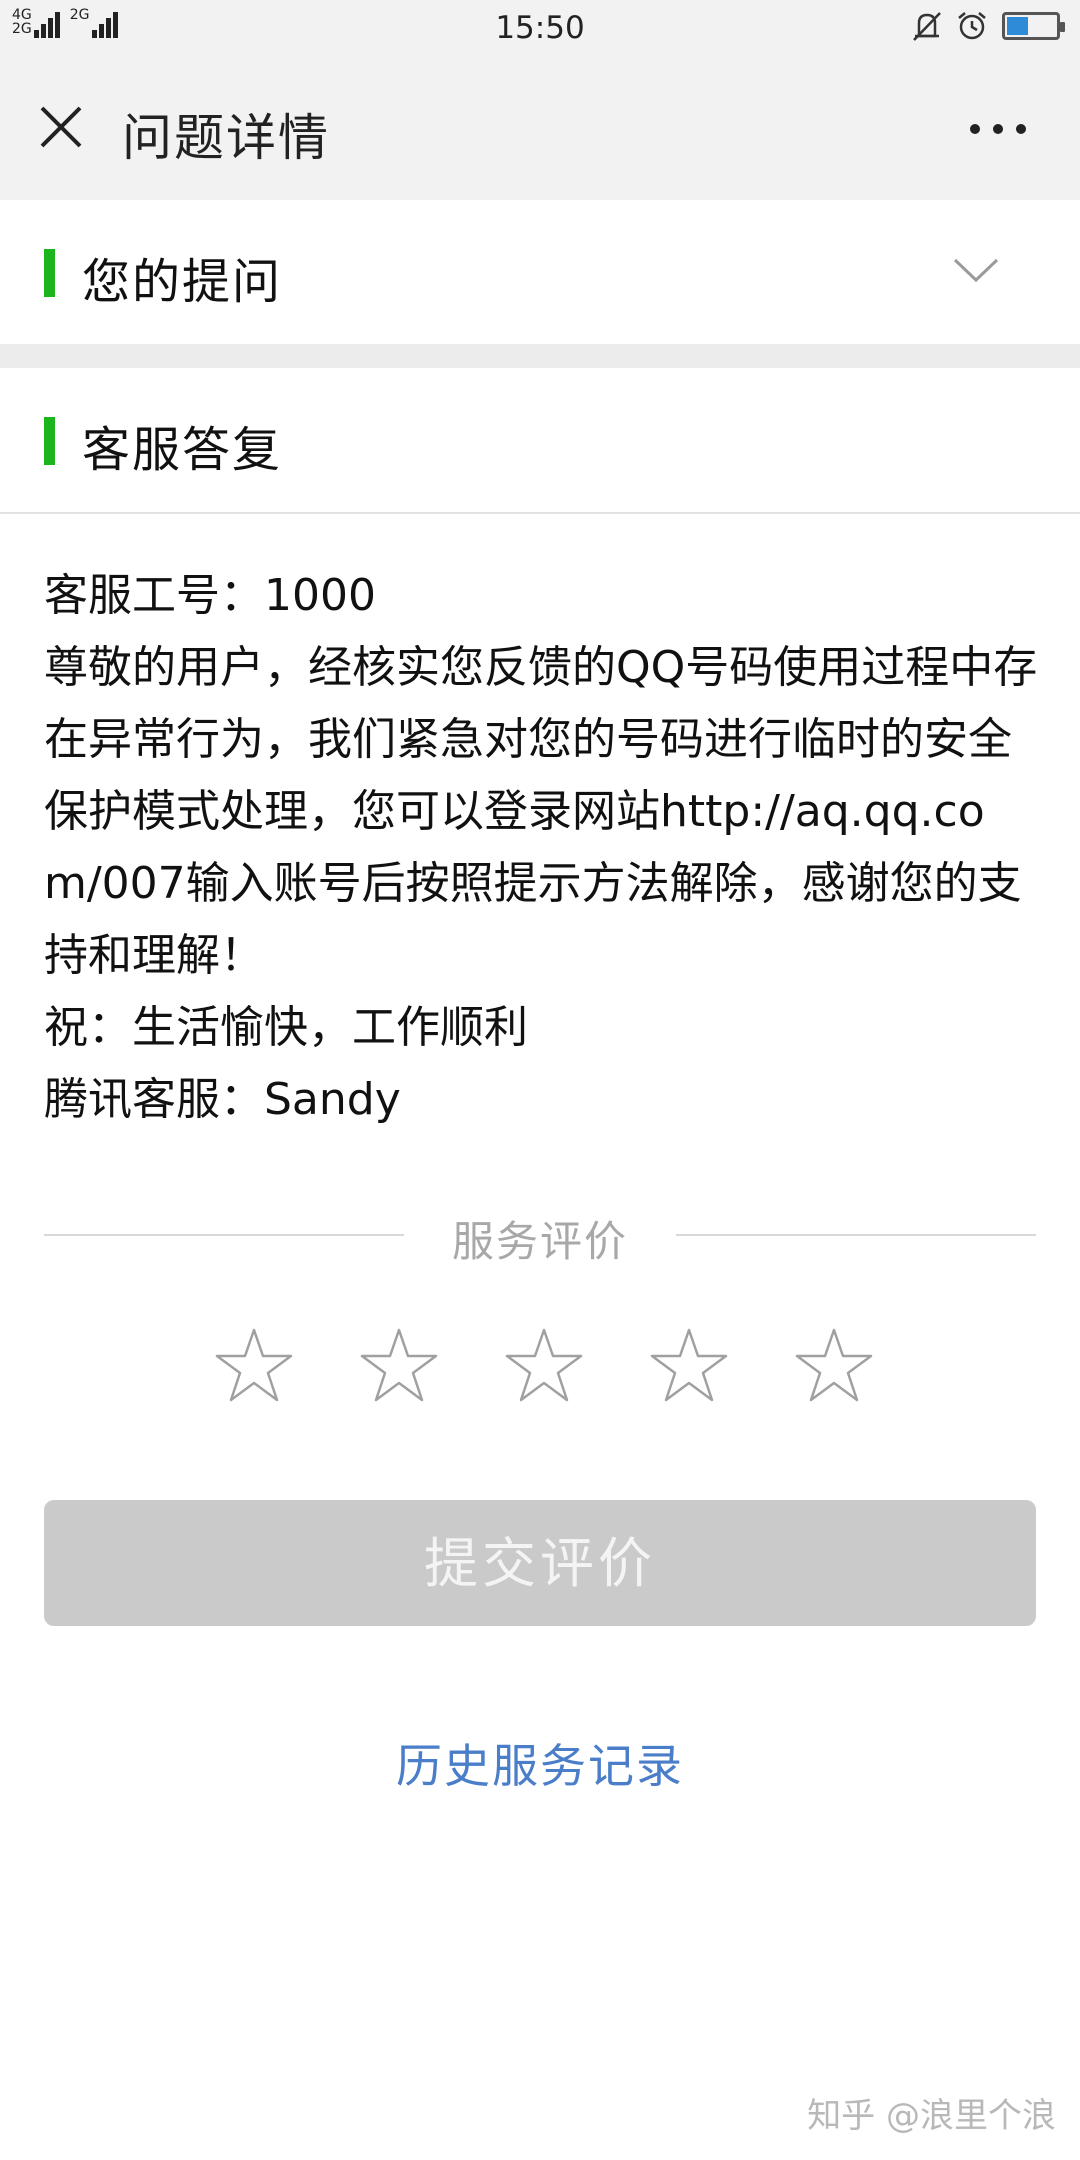  I want to click on battery-level, so click(1018, 26).